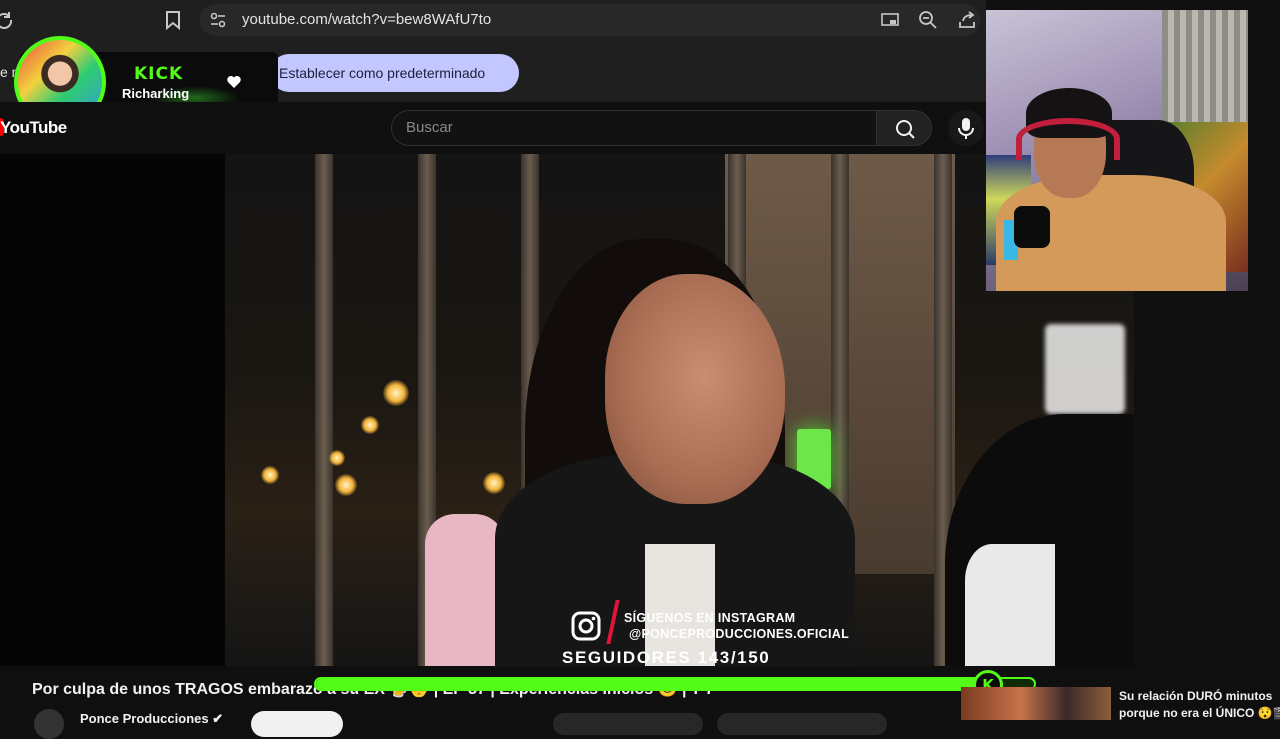 Image resolution: width=1280 pixels, height=739 pixels. What do you see at coordinates (173, 20) in the screenshot?
I see `bookmark-icon` at bounding box center [173, 20].